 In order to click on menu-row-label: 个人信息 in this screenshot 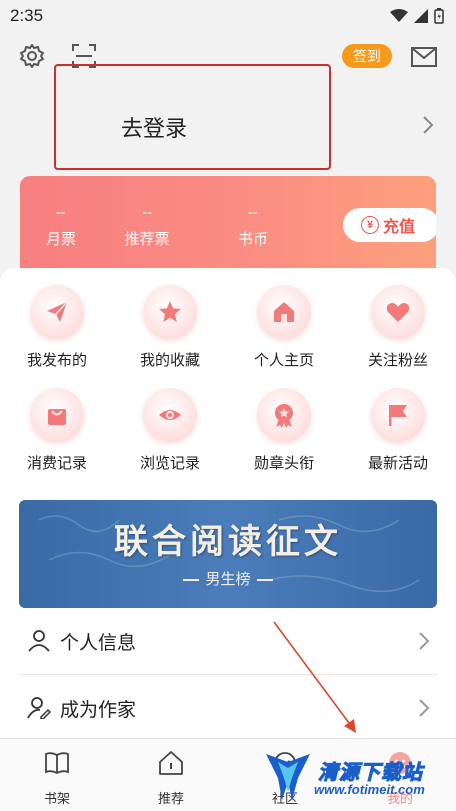, I will do `click(98, 643)`.